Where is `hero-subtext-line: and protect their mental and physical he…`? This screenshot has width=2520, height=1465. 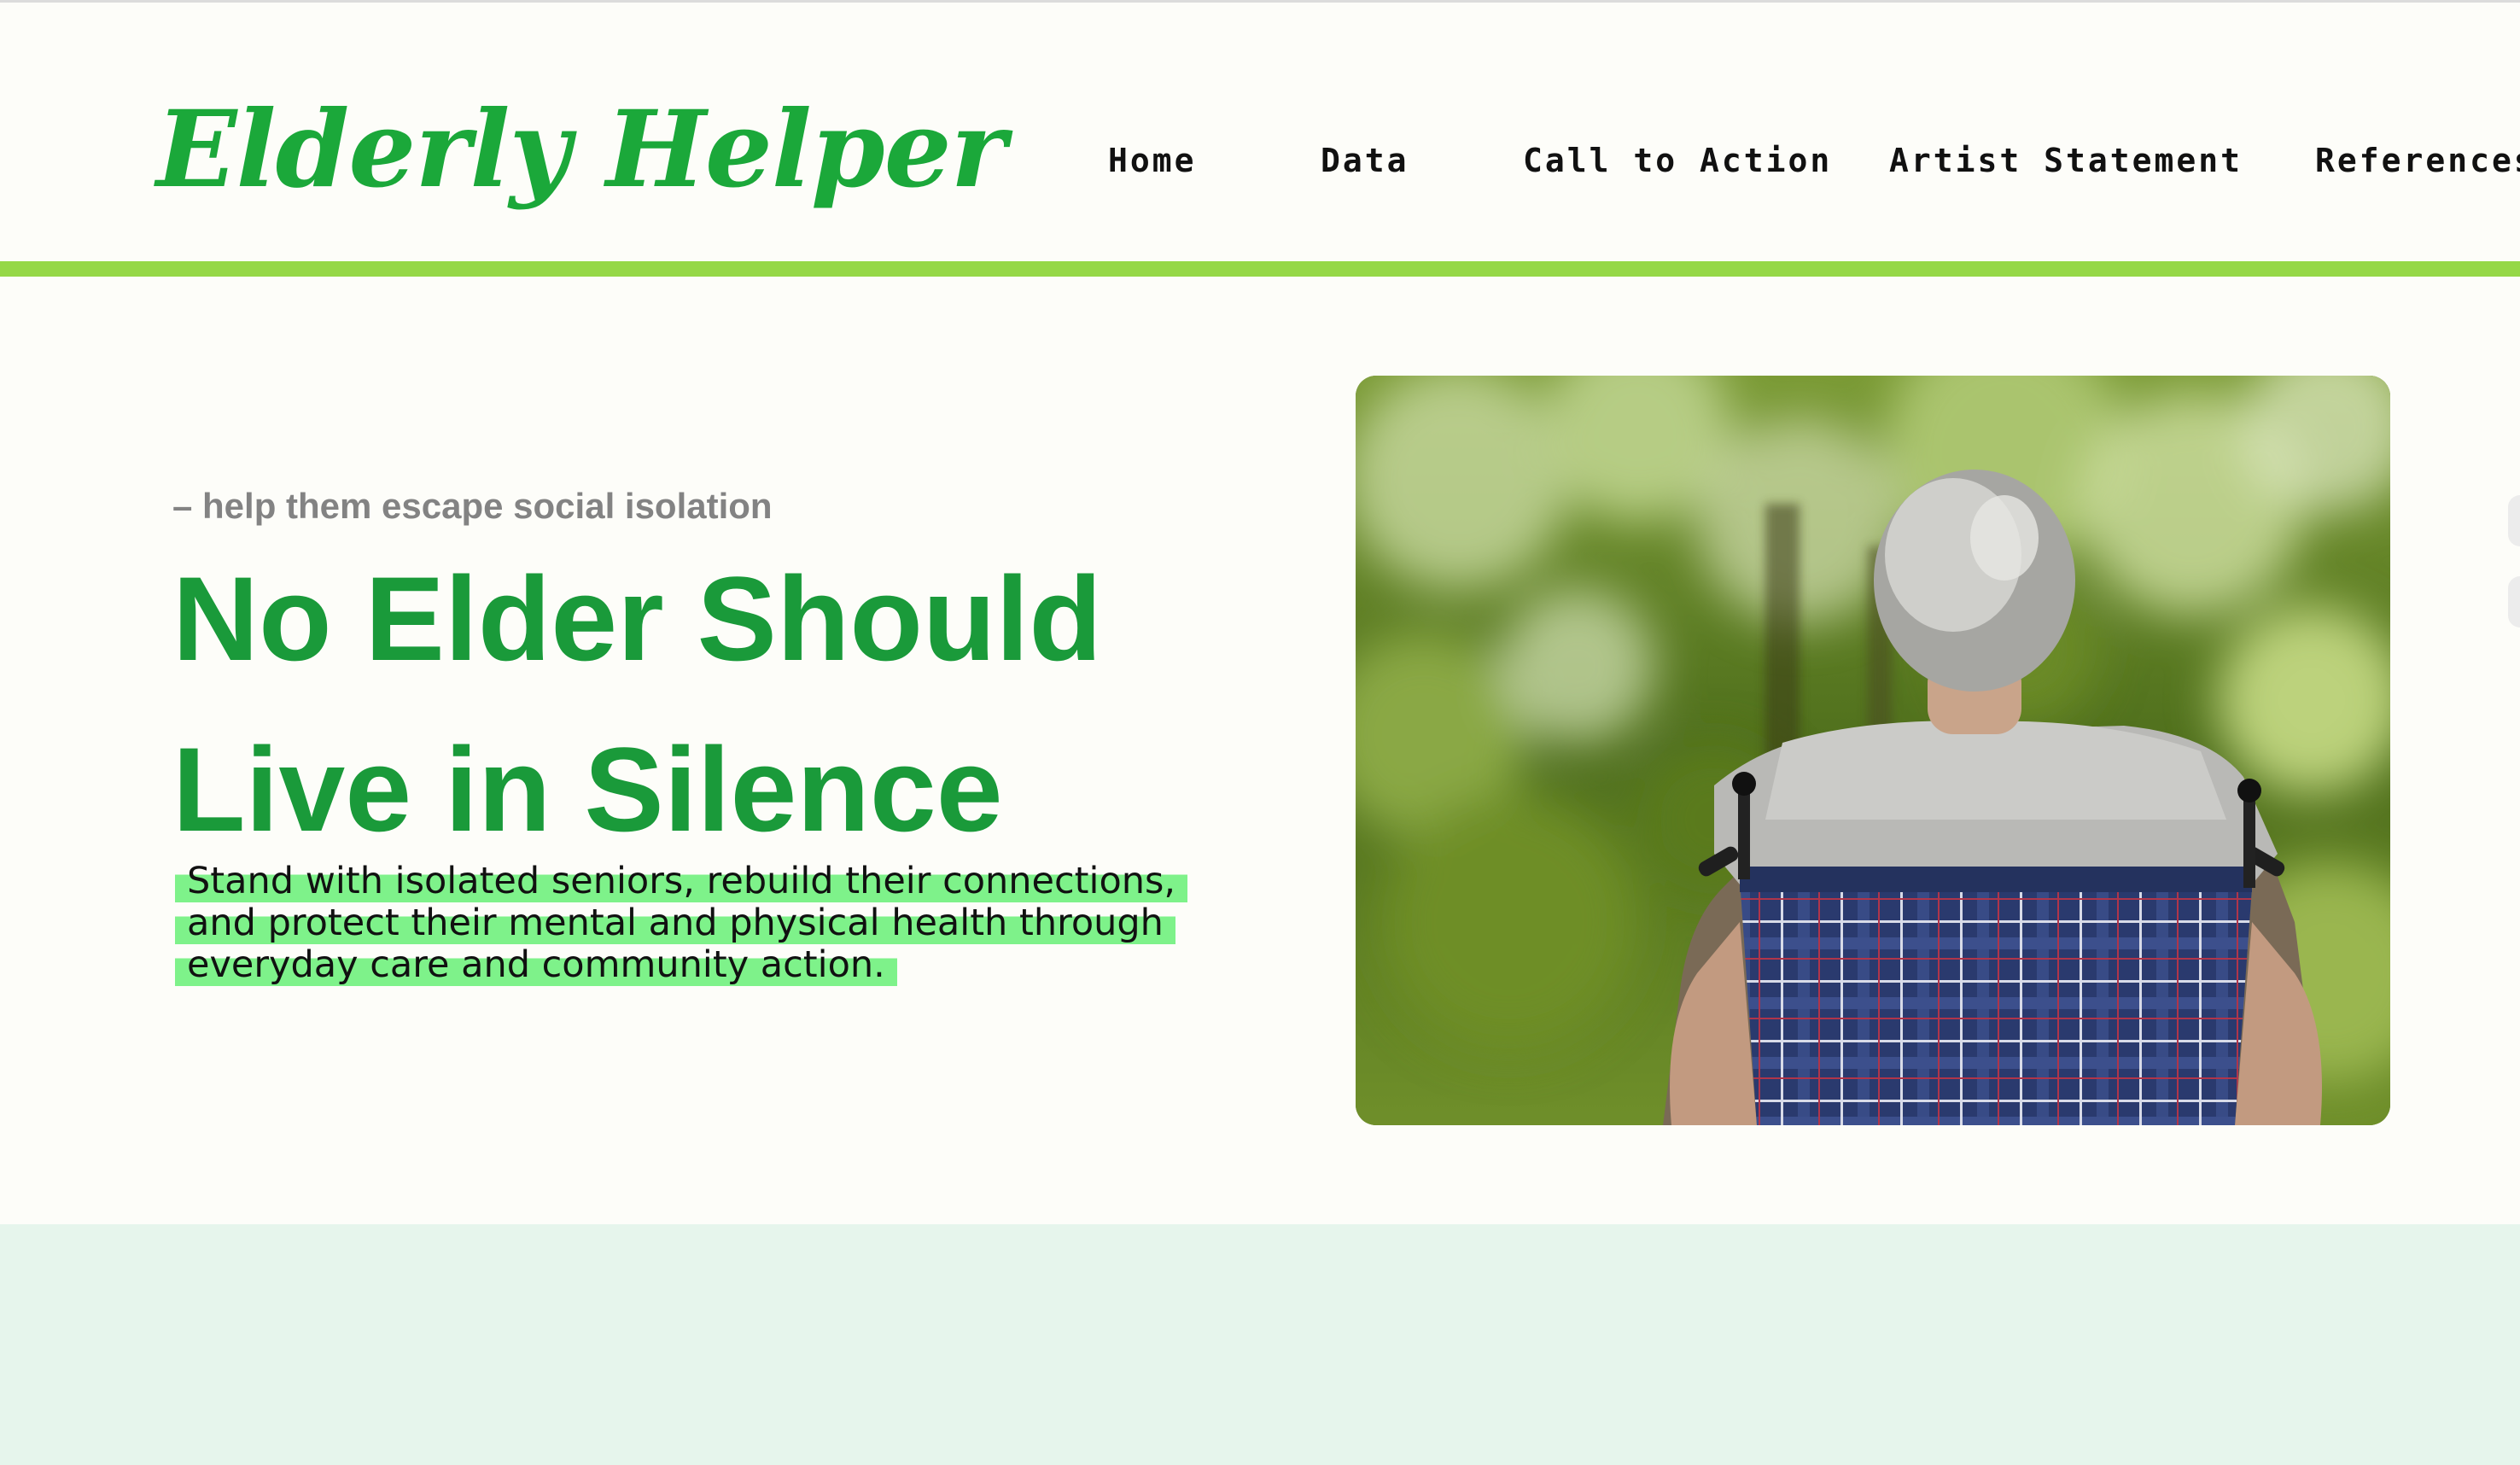
hero-subtext-line: and protect their mental and physical he… is located at coordinates (675, 923).